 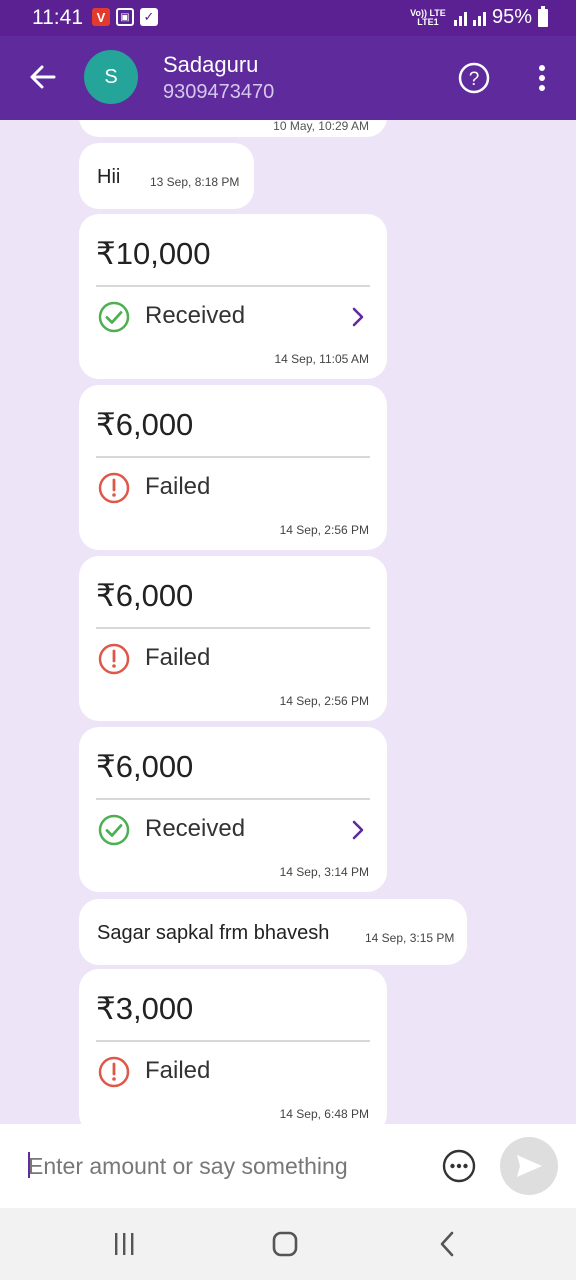 What do you see at coordinates (213, 933) in the screenshot?
I see `message-text: Sagar sapkal frm bhavesh` at bounding box center [213, 933].